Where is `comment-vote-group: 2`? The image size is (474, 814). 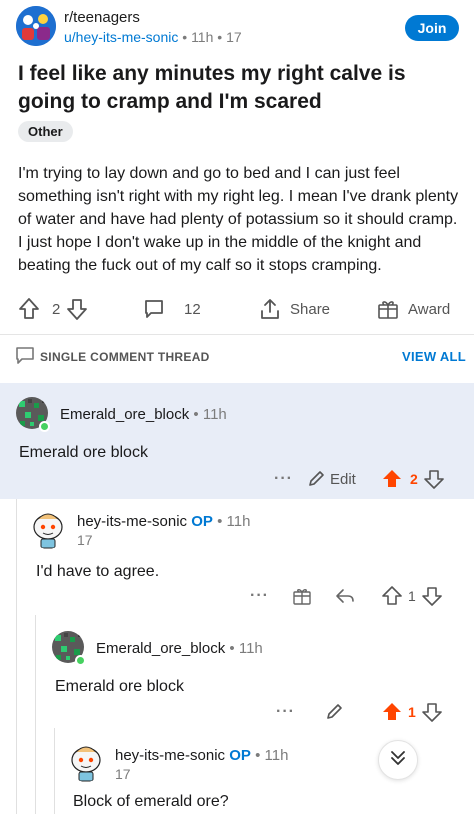
comment-vote-group: 2 is located at coordinates (413, 479).